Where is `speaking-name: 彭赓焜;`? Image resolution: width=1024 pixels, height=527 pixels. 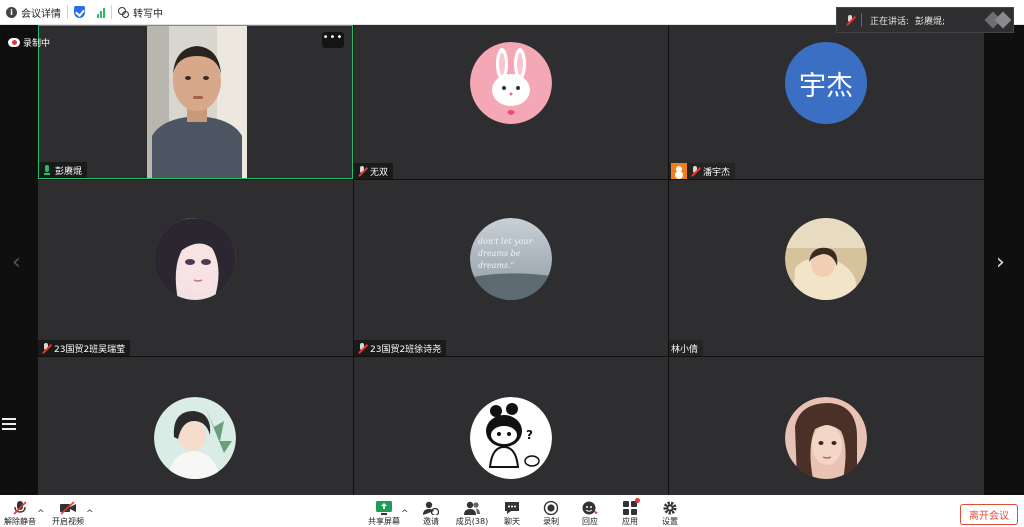 speaking-name: 彭赓焜; is located at coordinates (930, 21).